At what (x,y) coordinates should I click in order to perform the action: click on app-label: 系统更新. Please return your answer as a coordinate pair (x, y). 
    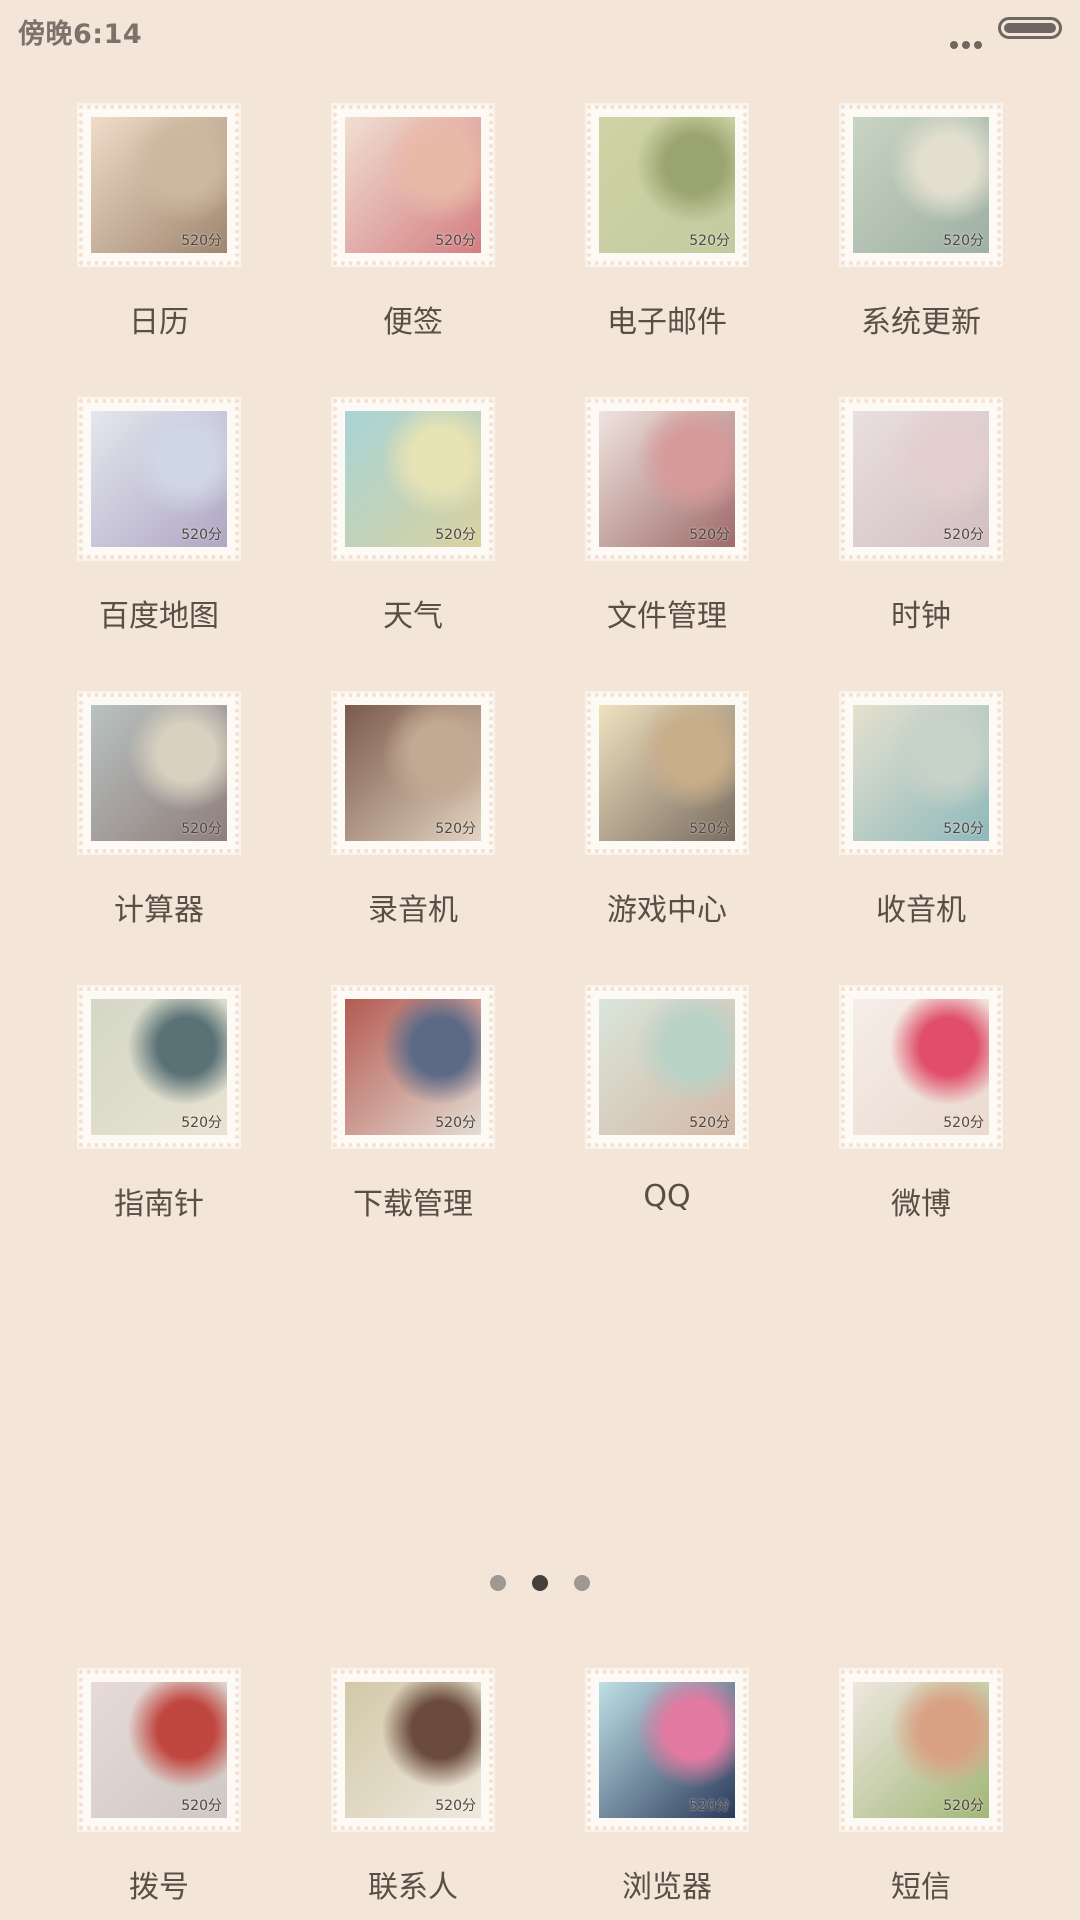
    Looking at the image, I should click on (921, 322).